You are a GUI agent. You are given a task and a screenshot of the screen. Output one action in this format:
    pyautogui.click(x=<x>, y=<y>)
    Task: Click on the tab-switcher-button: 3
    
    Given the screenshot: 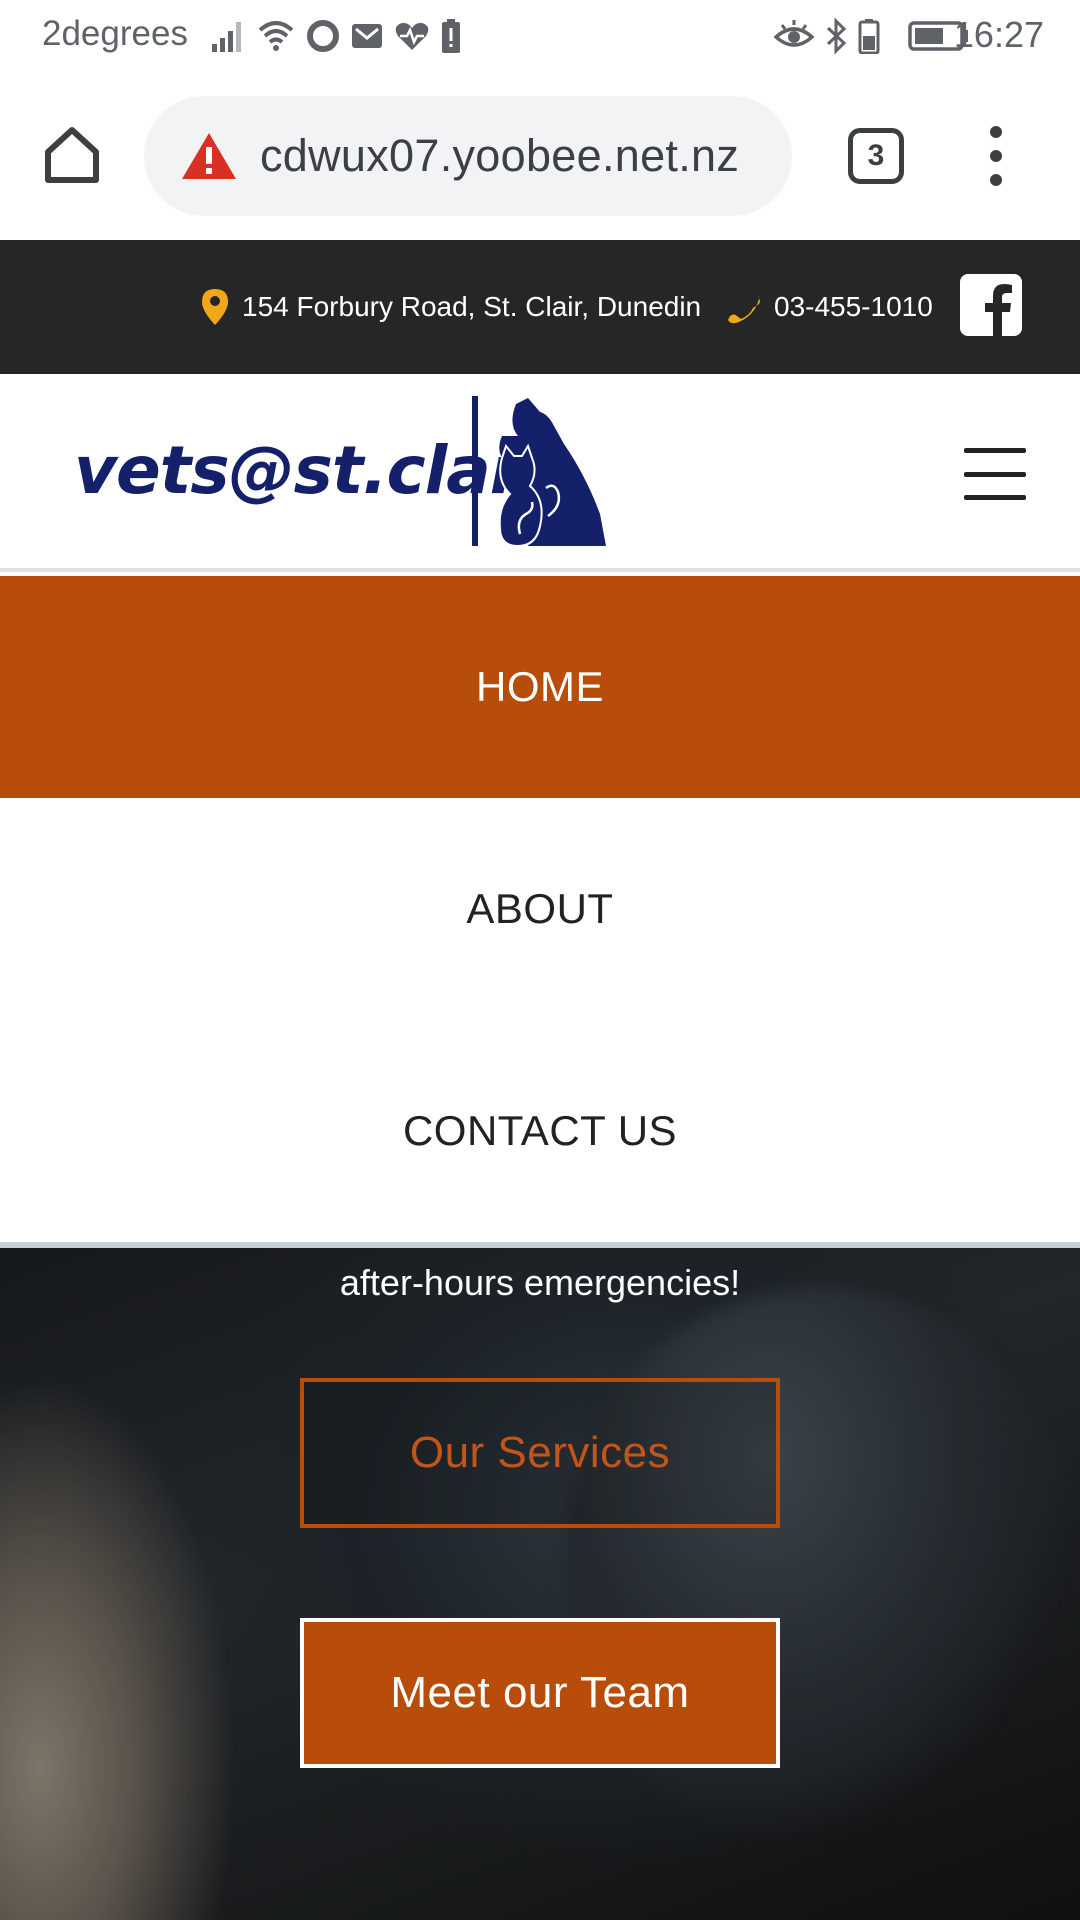 What is the action you would take?
    pyautogui.click(x=876, y=156)
    